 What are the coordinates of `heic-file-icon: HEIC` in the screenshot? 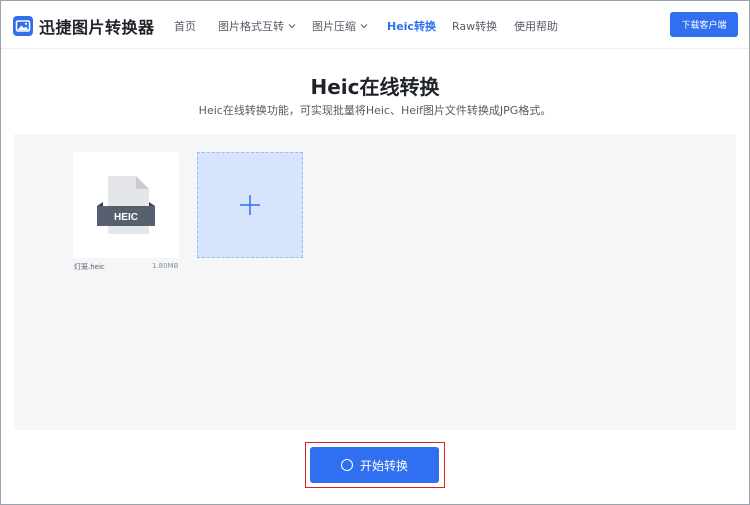 It's located at (126, 205).